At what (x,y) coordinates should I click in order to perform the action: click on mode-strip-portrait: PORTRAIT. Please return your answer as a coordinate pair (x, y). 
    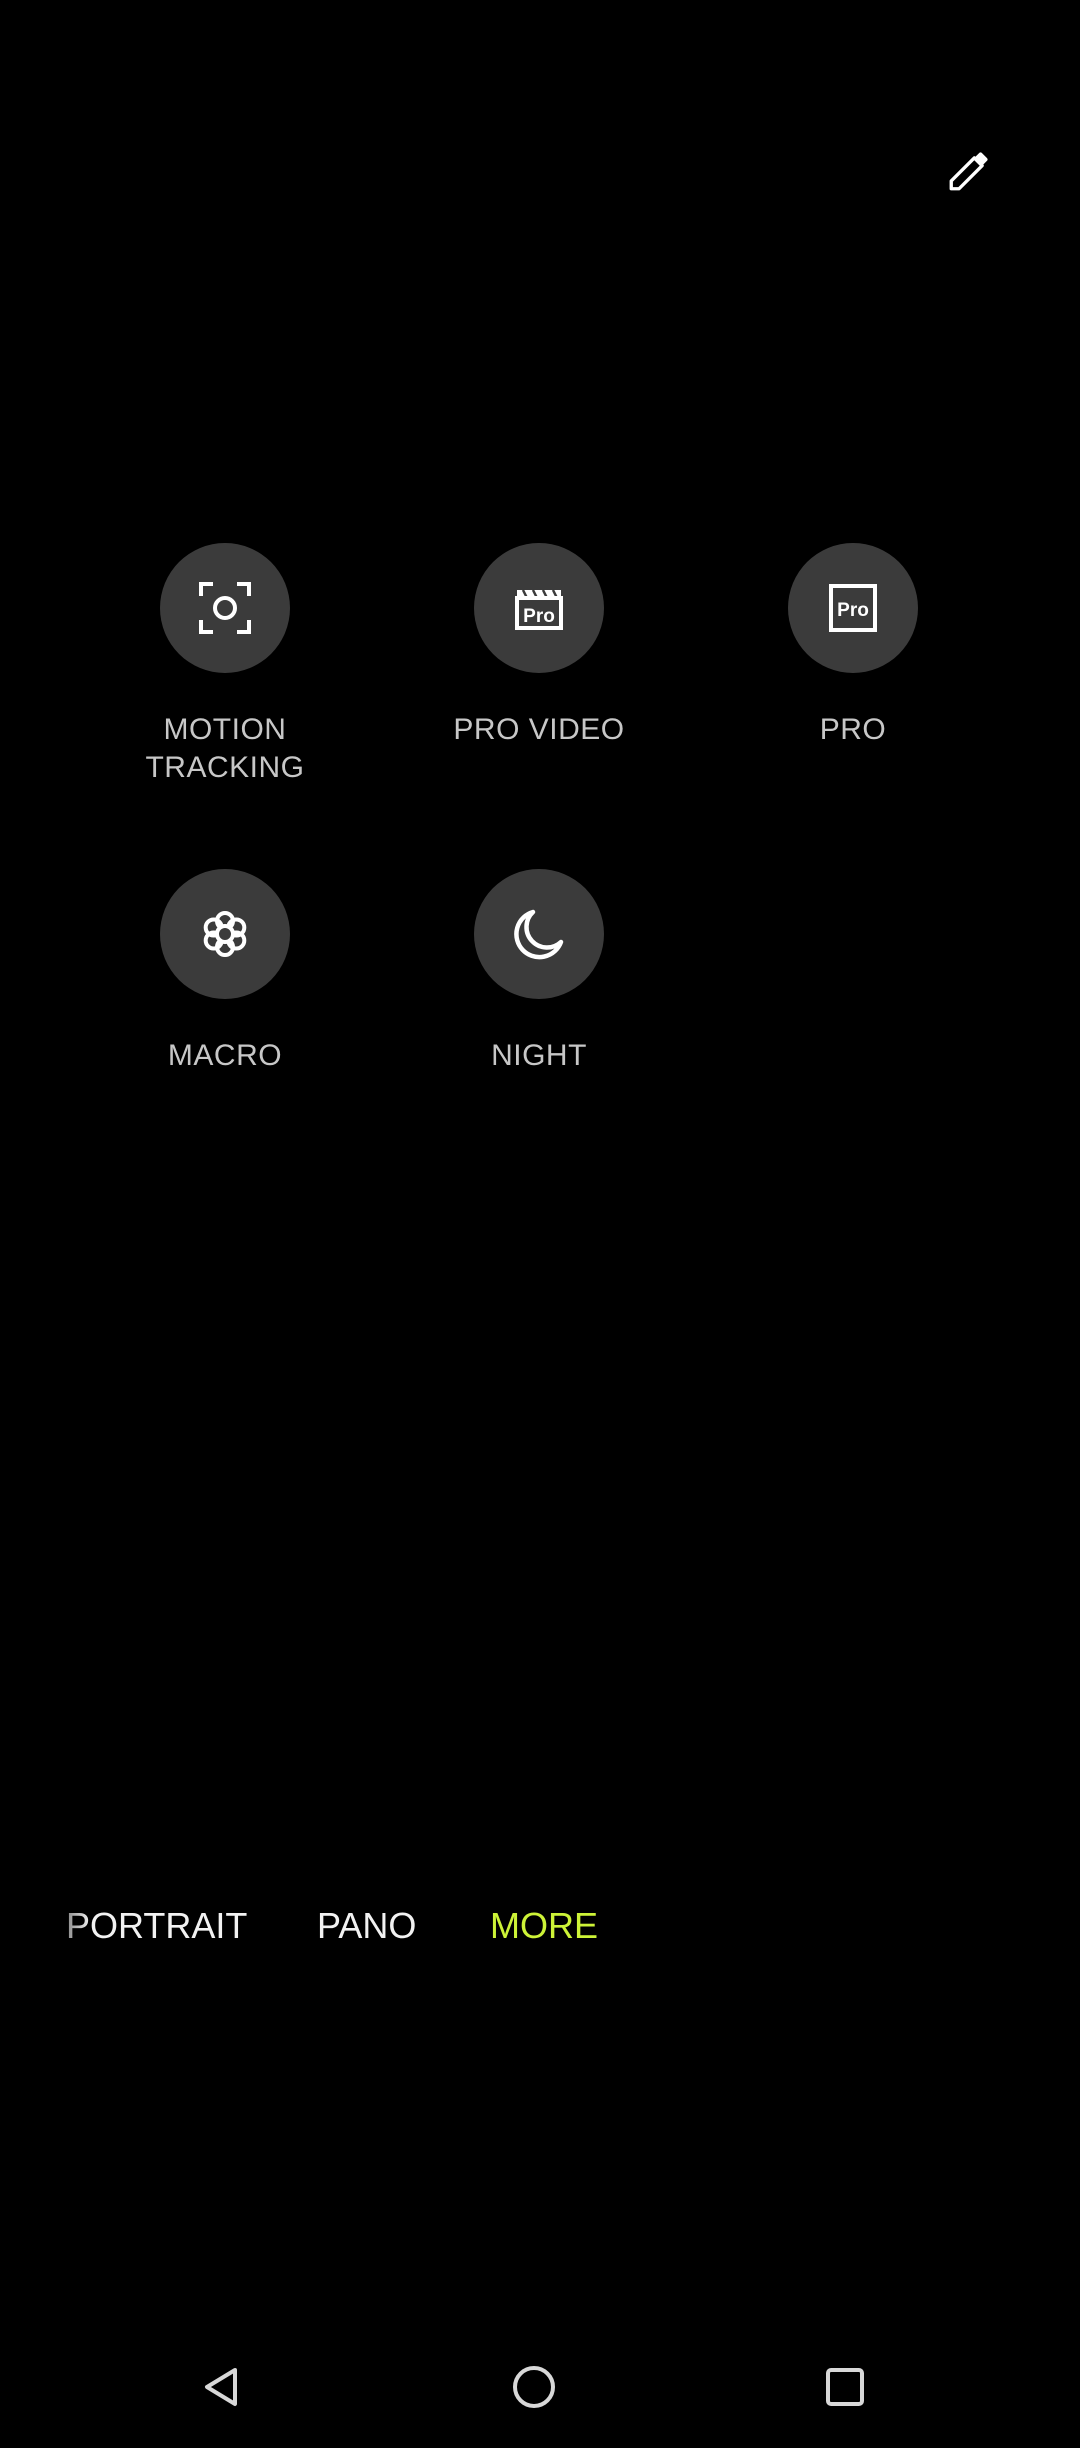
    Looking at the image, I should click on (156, 1926).